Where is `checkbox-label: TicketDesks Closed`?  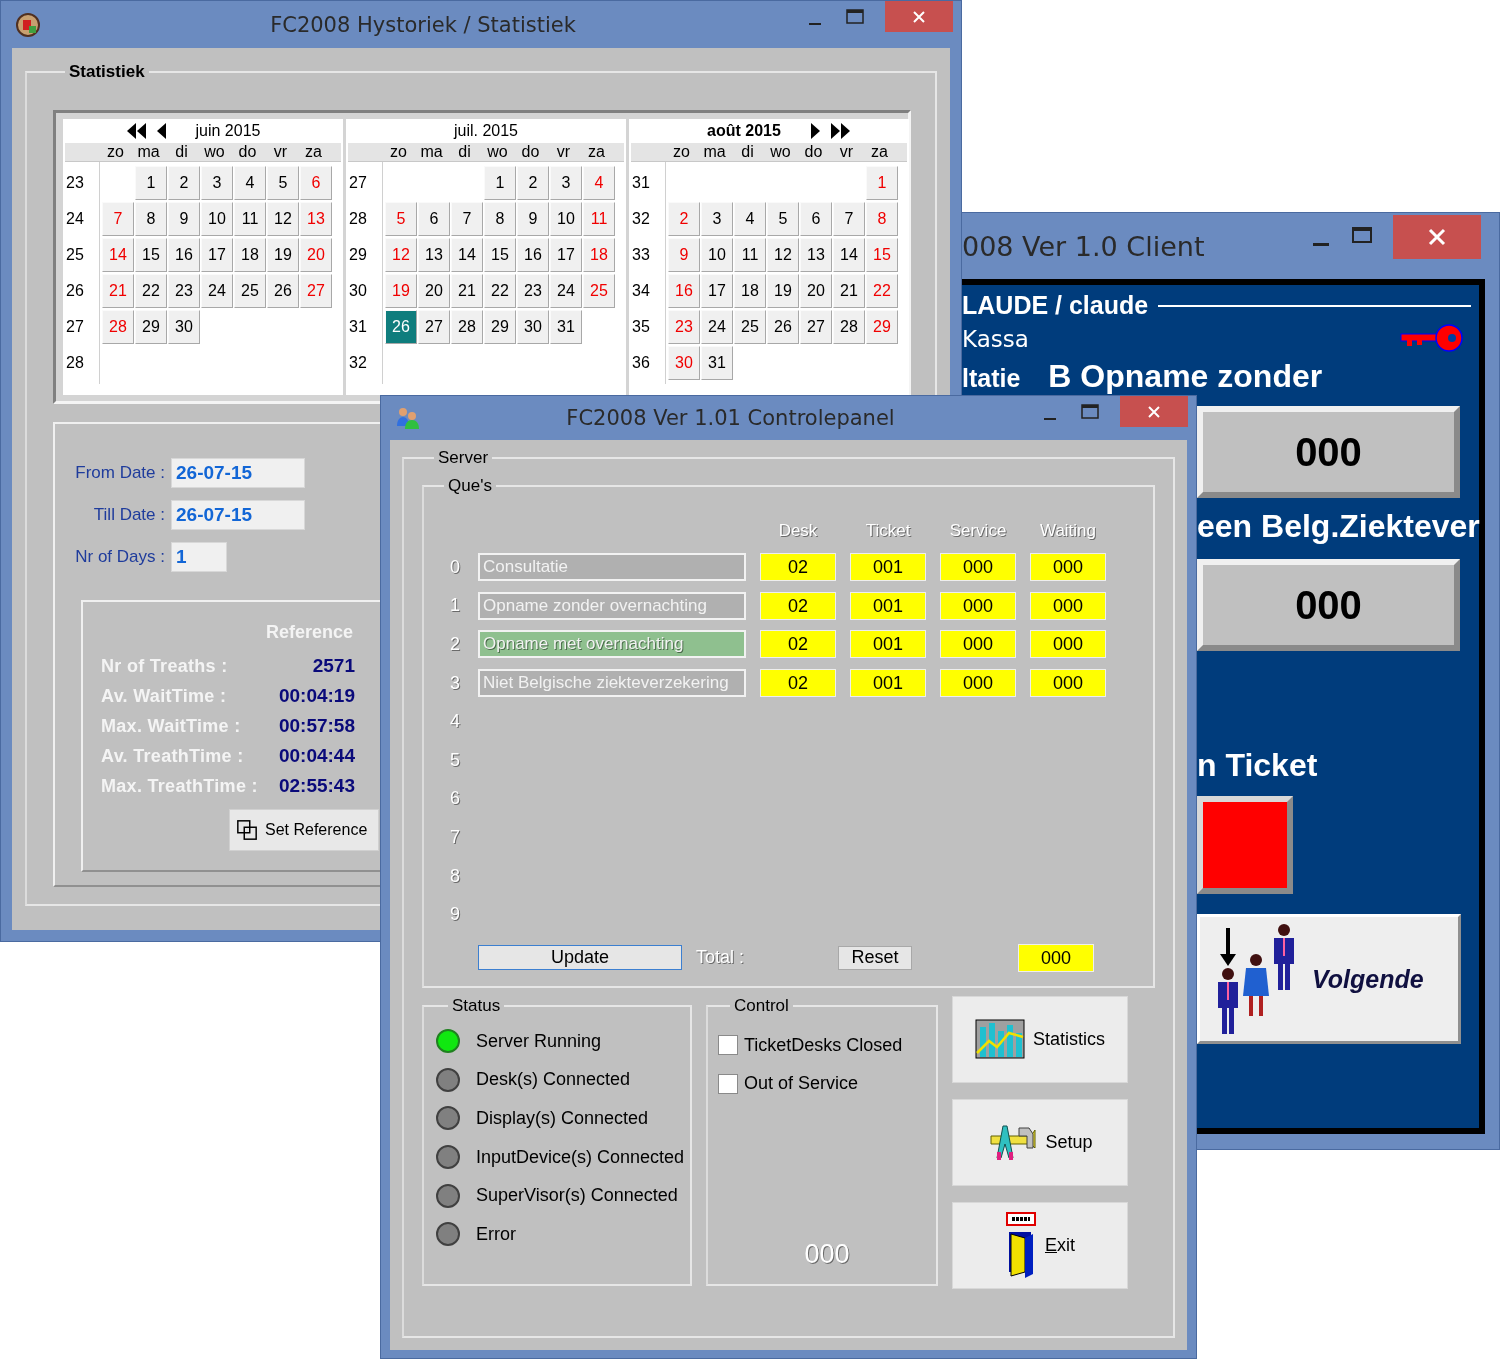
checkbox-label: TicketDesks Closed is located at coordinates (823, 1045).